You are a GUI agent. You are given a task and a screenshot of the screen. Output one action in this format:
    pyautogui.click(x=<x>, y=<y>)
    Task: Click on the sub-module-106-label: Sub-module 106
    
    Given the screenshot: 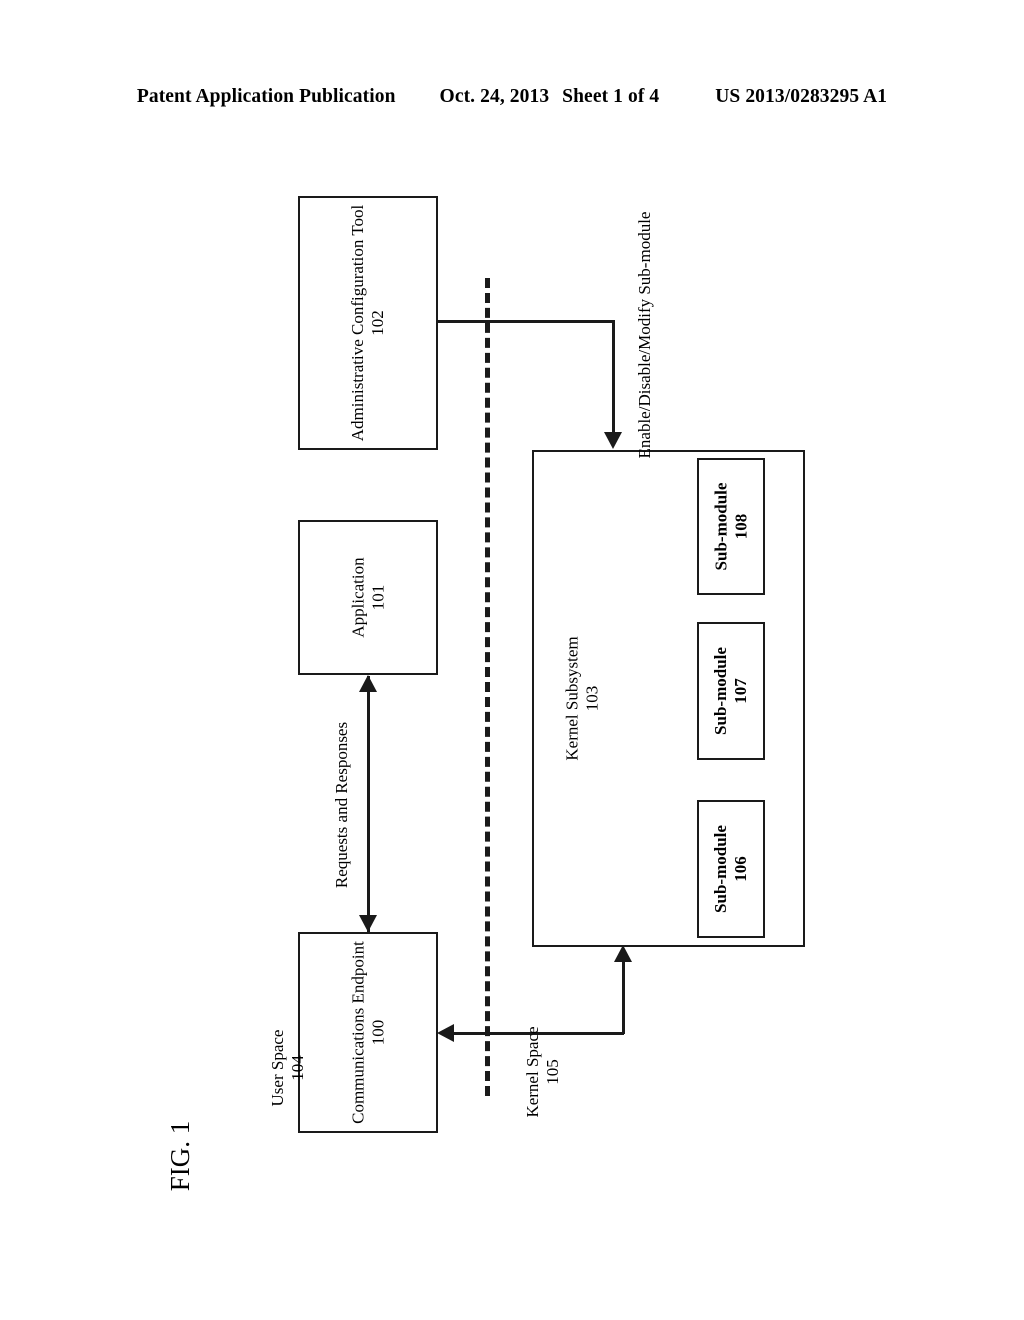 What is the action you would take?
    pyautogui.click(x=731, y=869)
    